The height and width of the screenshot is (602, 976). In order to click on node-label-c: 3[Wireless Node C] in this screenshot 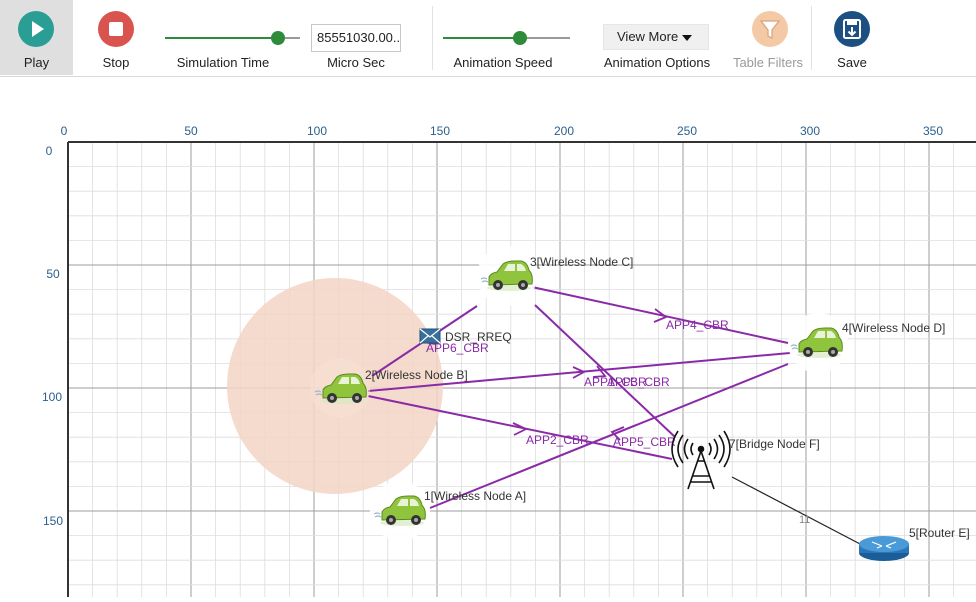, I will do `click(581, 262)`.